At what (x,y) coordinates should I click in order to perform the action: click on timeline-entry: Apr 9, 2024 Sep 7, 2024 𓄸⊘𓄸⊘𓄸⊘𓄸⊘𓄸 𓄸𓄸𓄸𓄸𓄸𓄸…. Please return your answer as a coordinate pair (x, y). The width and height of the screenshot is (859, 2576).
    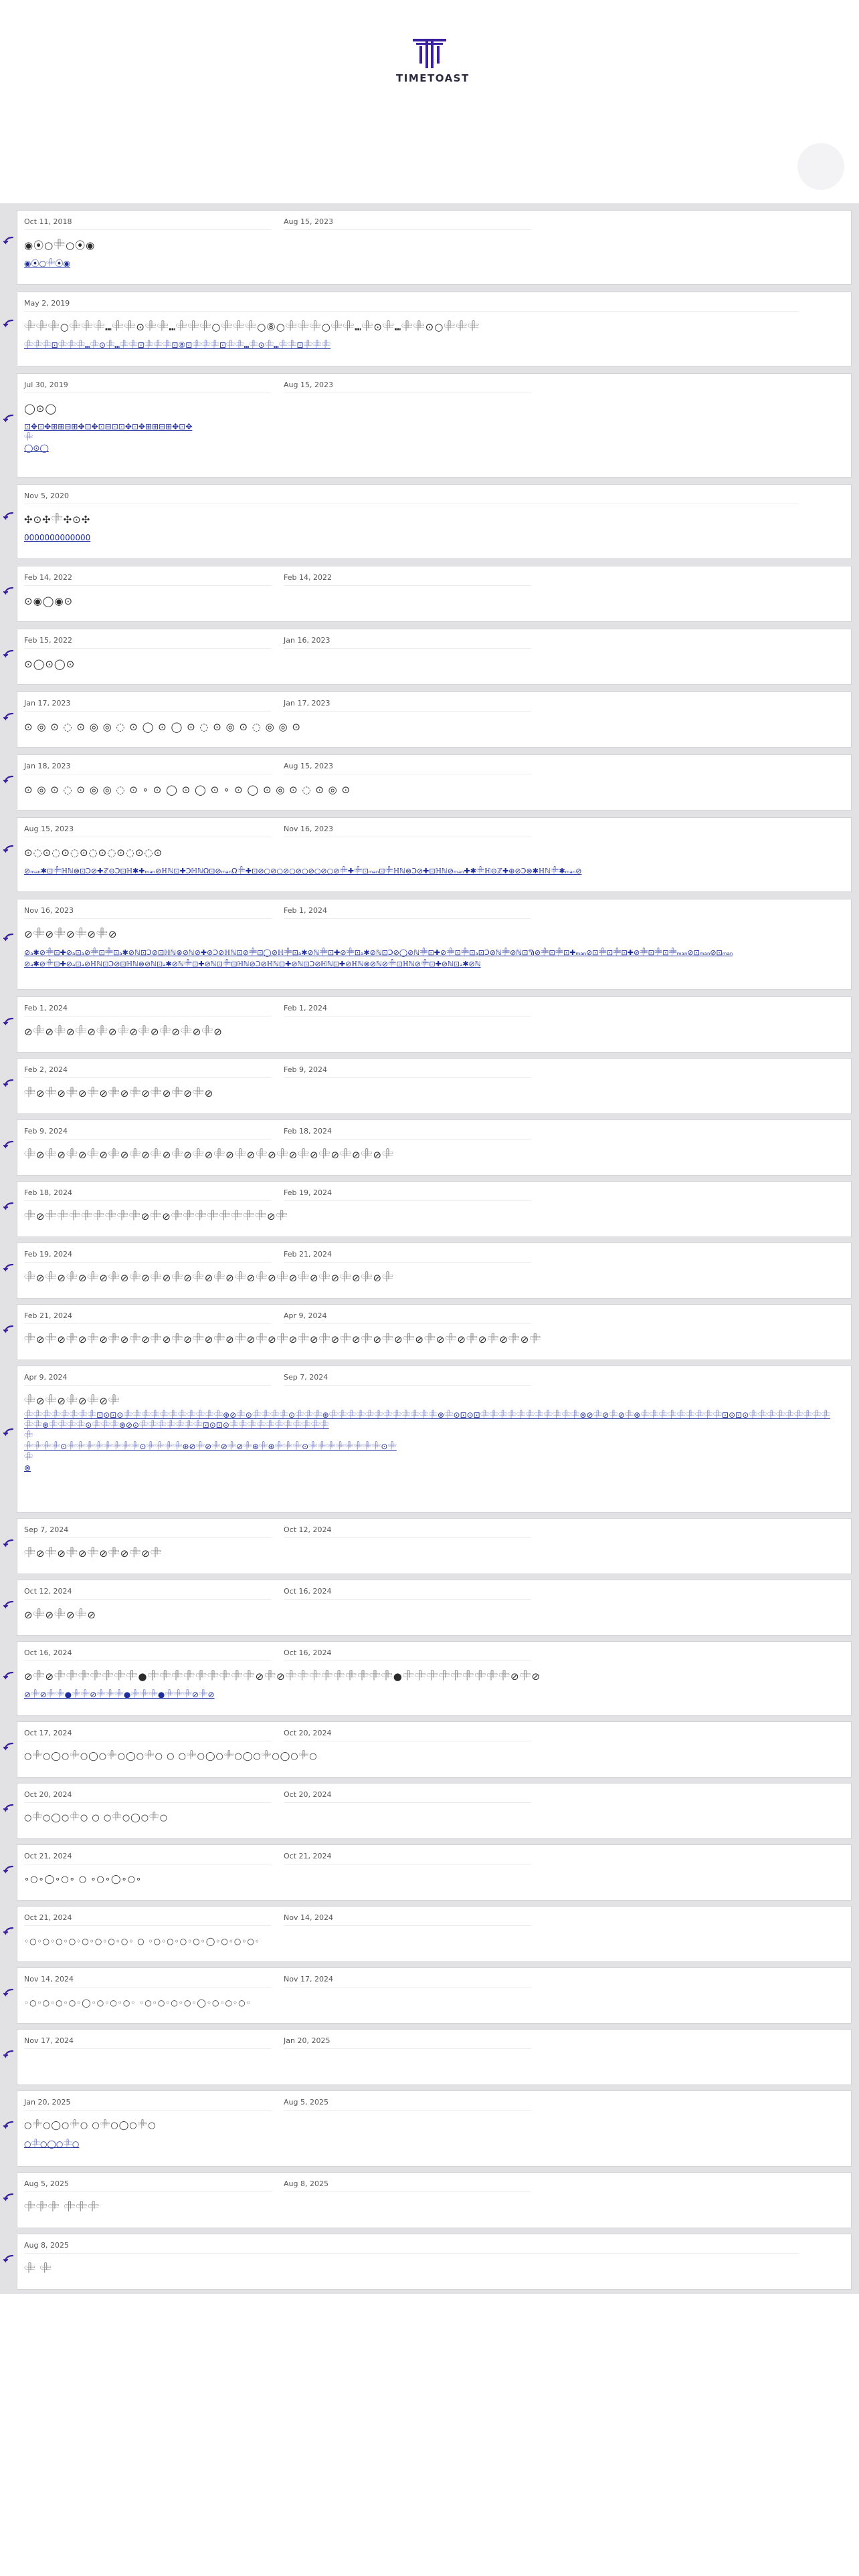
    Looking at the image, I should click on (434, 1440).